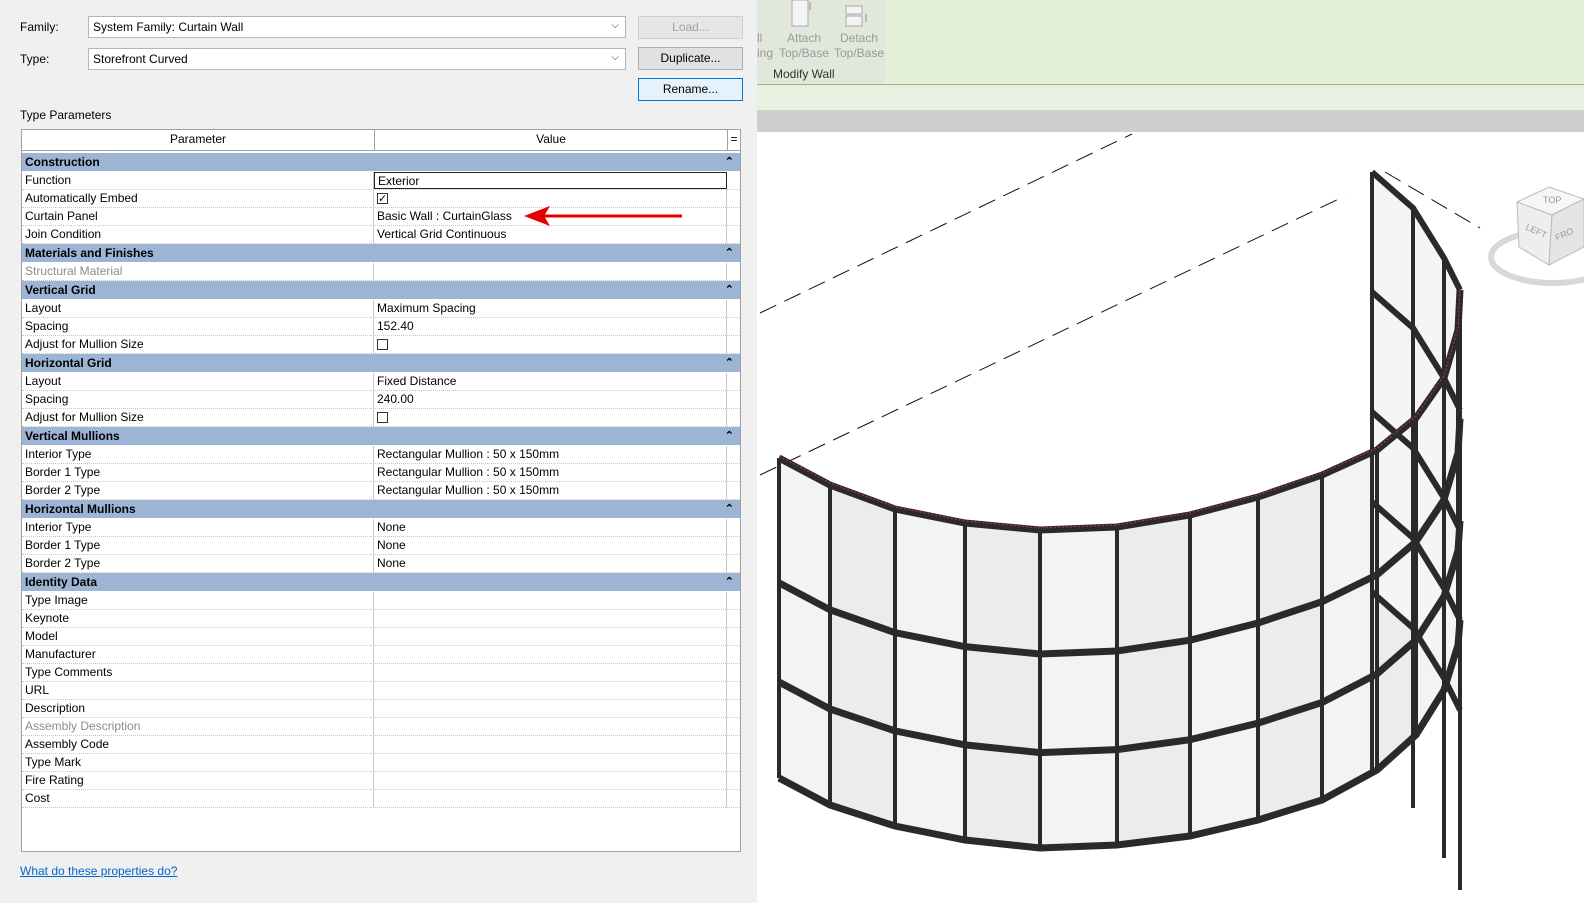  What do you see at coordinates (1170, 42) in the screenshot?
I see `ribbon: ll ing Attach Top/Base Detach Top/Base` at bounding box center [1170, 42].